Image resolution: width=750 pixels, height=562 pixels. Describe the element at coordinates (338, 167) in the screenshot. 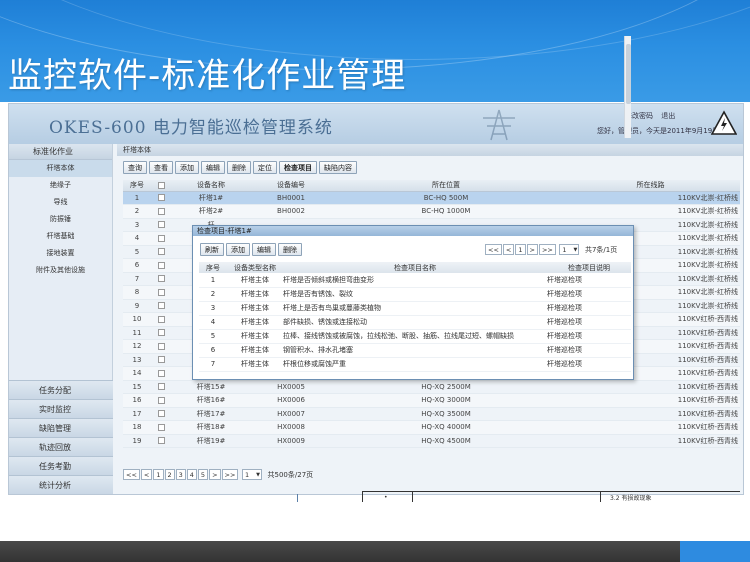

I see `defect-content-button: 缺陷内容` at that location.